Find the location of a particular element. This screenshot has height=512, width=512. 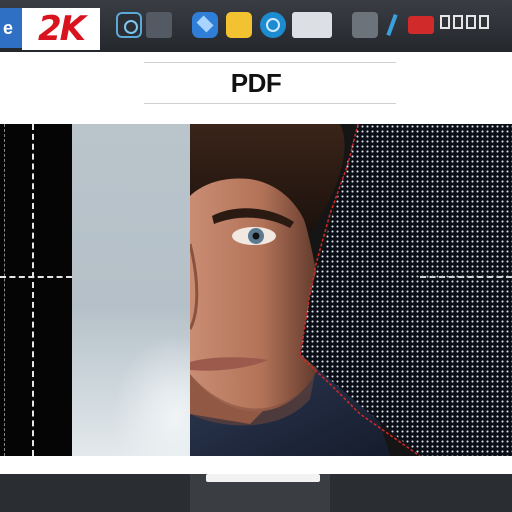

document-title: PDF is located at coordinates (256, 83).